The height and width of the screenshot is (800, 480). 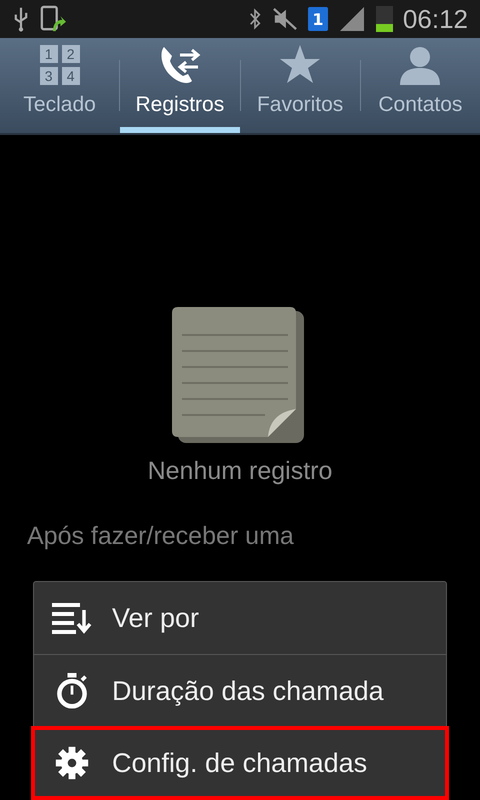 I want to click on sim-icon: 1, so click(x=318, y=19).